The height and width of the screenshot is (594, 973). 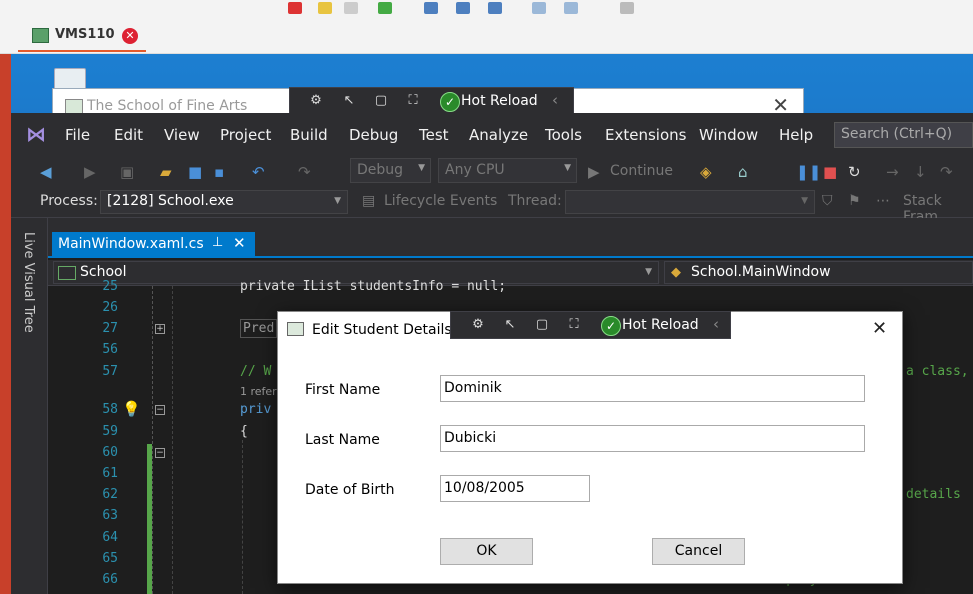 I want to click on member-nav-select: ◆ School.MainWindow, so click(x=818, y=272).